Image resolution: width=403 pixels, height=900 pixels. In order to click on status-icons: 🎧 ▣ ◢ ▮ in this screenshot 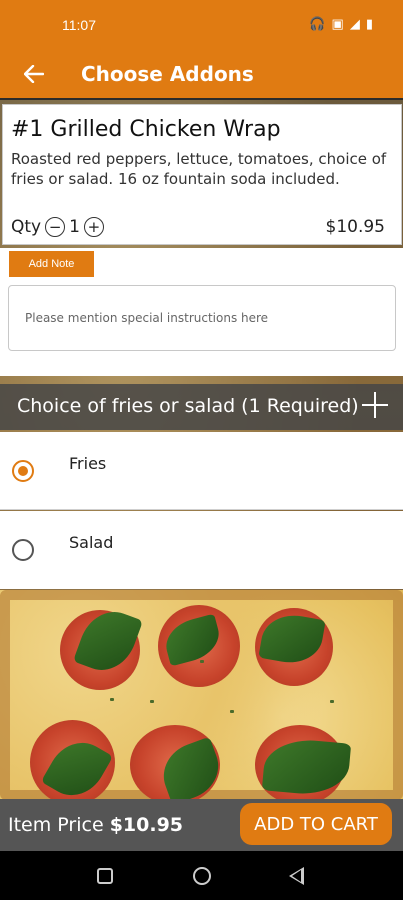, I will do `click(341, 24)`.